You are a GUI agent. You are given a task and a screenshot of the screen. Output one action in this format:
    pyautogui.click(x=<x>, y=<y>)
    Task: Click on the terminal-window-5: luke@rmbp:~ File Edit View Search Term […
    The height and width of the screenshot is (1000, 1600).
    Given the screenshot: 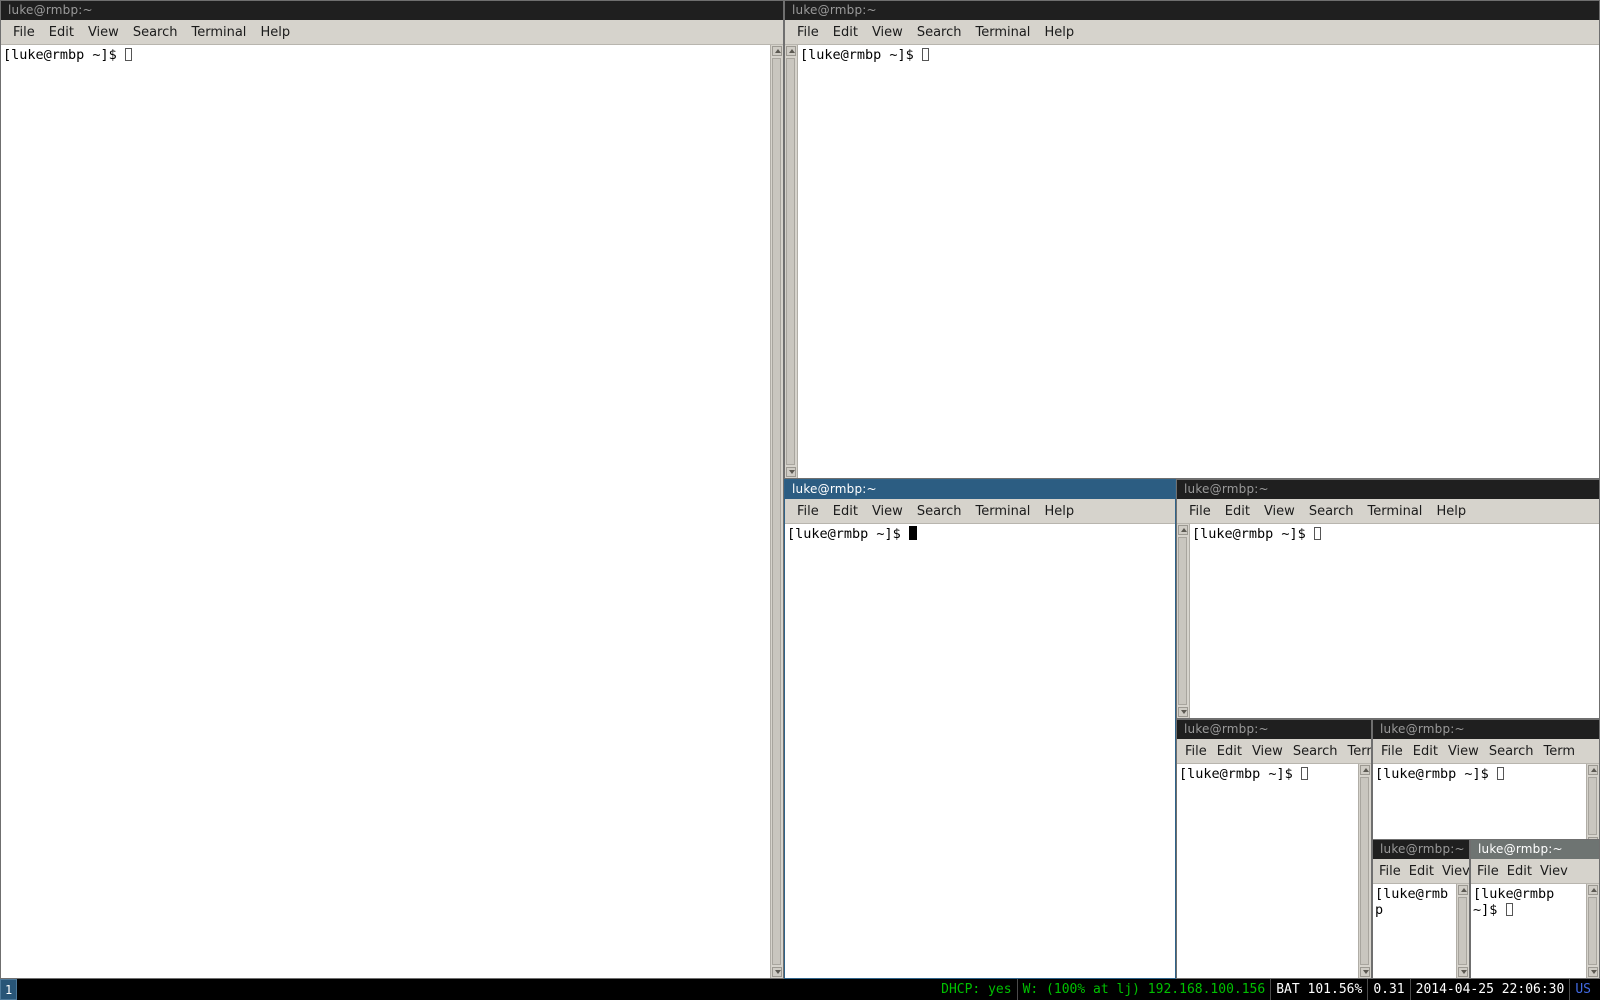 What is the action you would take?
    pyautogui.click(x=1274, y=849)
    